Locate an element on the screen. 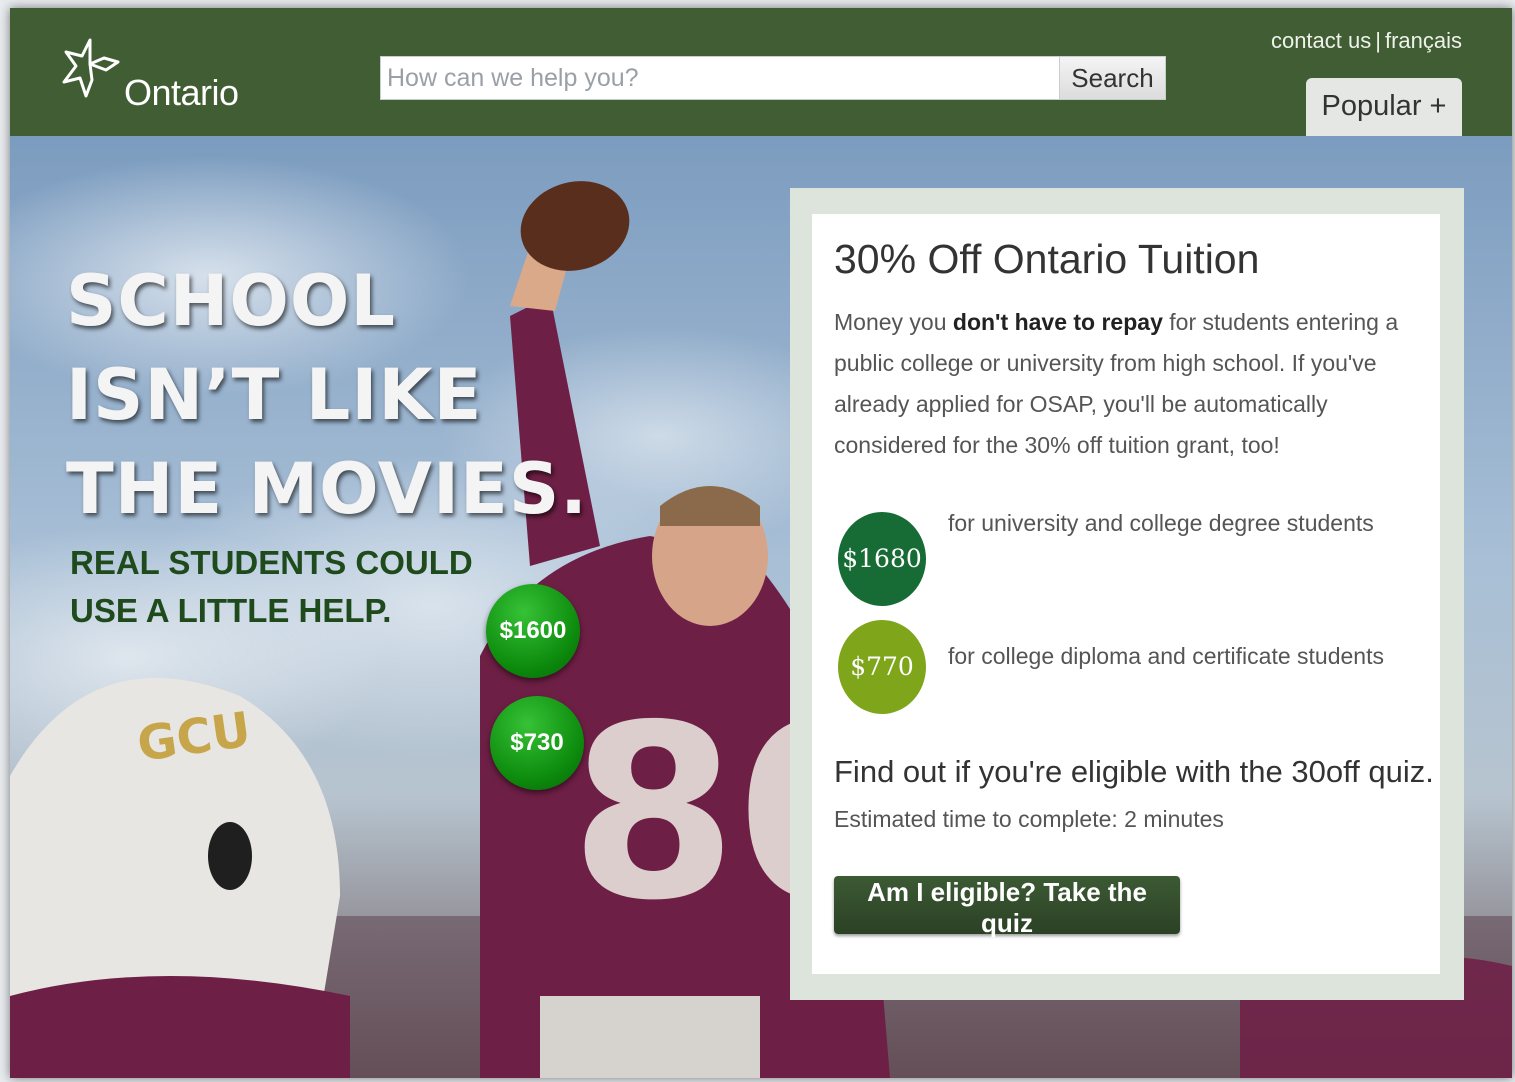  hero-subheadline: REAL STUDENTS COULD USE A LITTLE HELP. is located at coordinates (271, 587).